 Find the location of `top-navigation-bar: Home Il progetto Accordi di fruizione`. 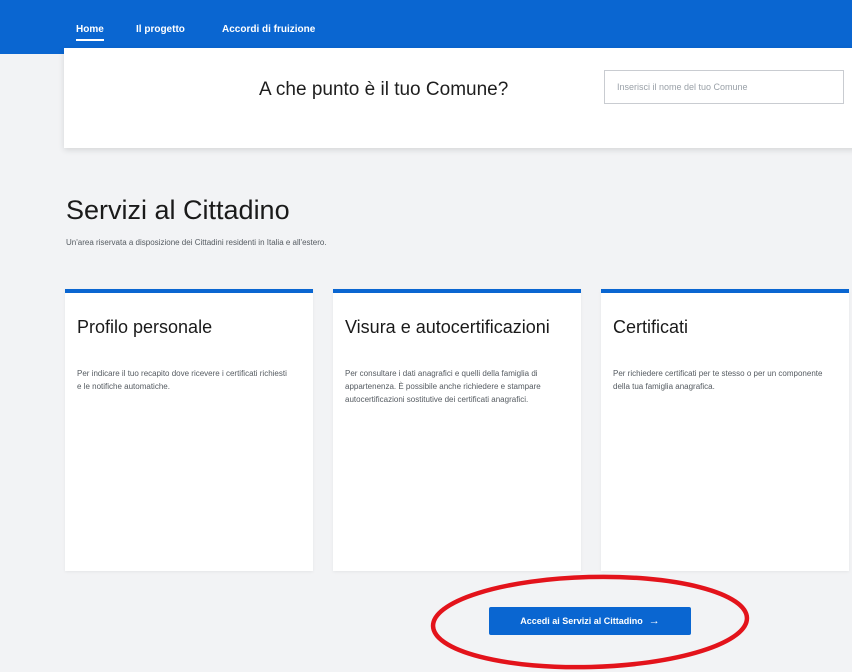

top-navigation-bar: Home Il progetto Accordi di fruizione is located at coordinates (426, 27).